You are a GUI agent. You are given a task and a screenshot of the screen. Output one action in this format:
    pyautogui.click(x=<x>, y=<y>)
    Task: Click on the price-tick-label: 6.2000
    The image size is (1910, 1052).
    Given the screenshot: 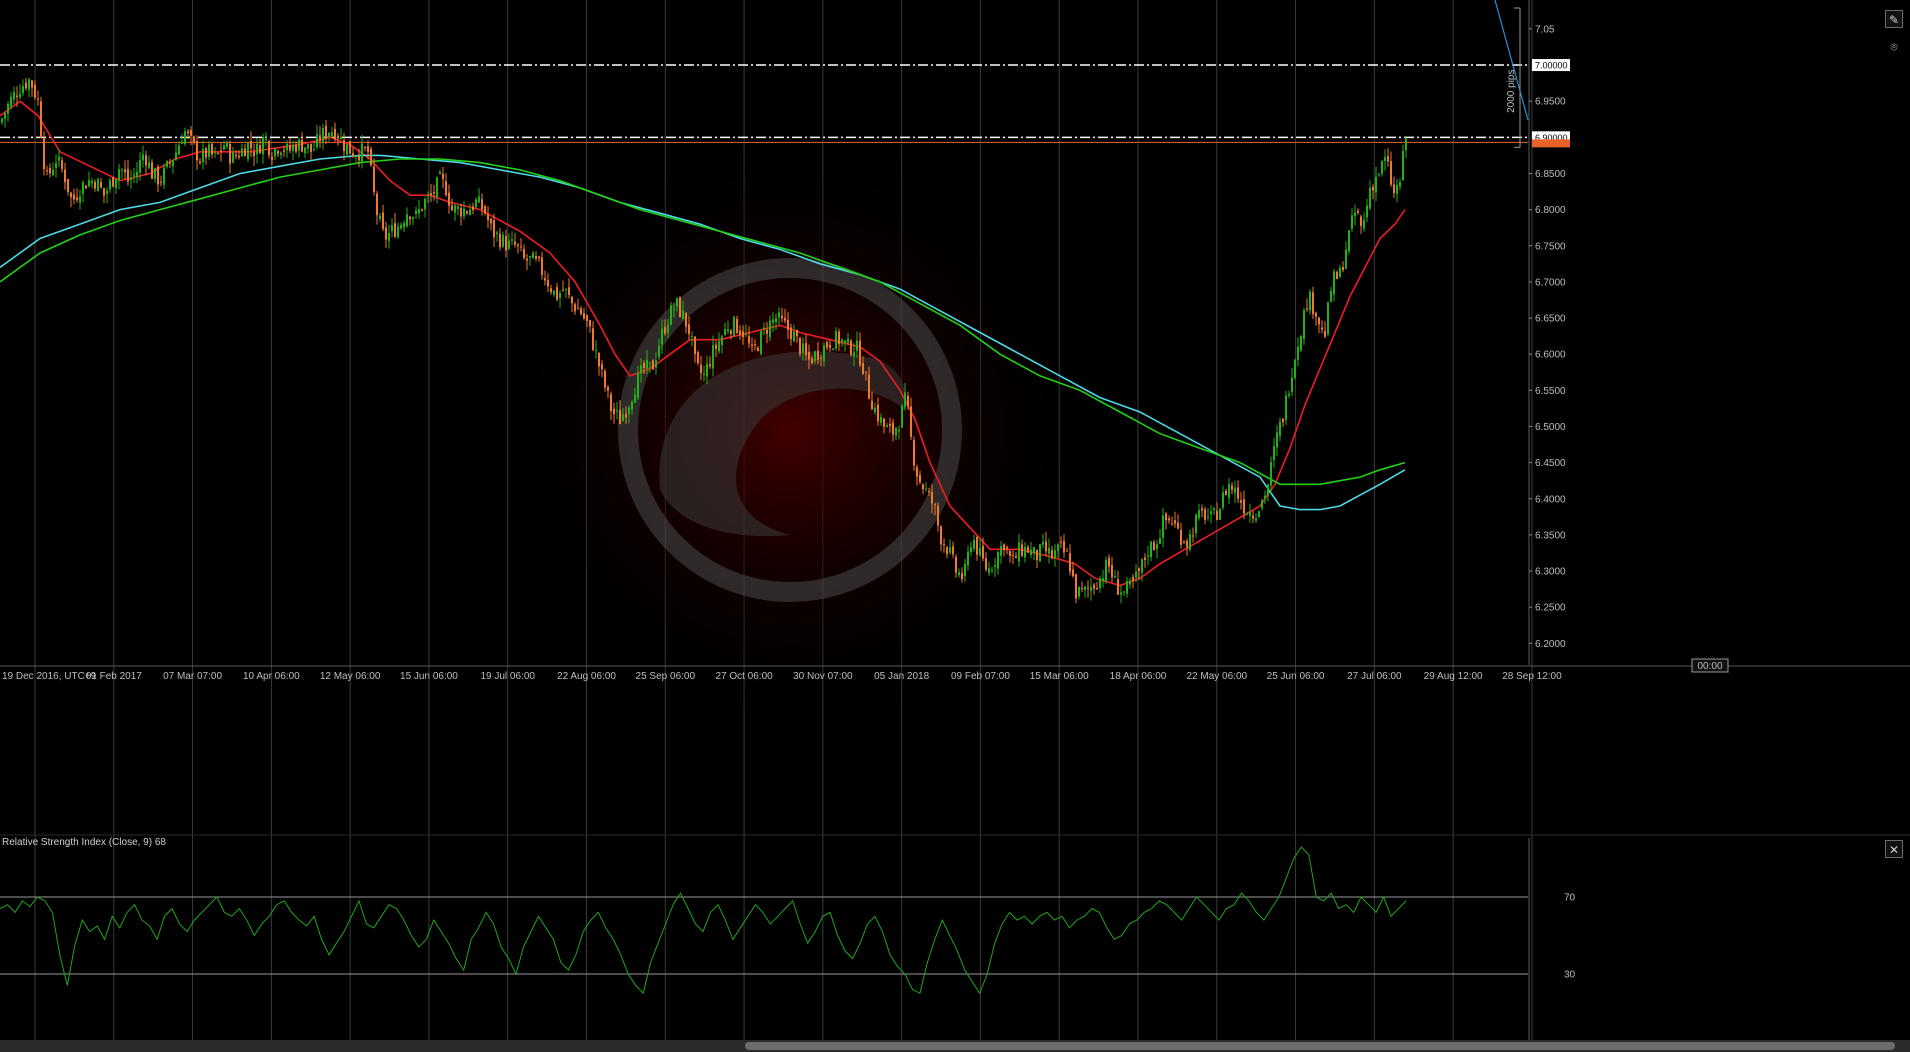 What is the action you would take?
    pyautogui.click(x=1550, y=644)
    